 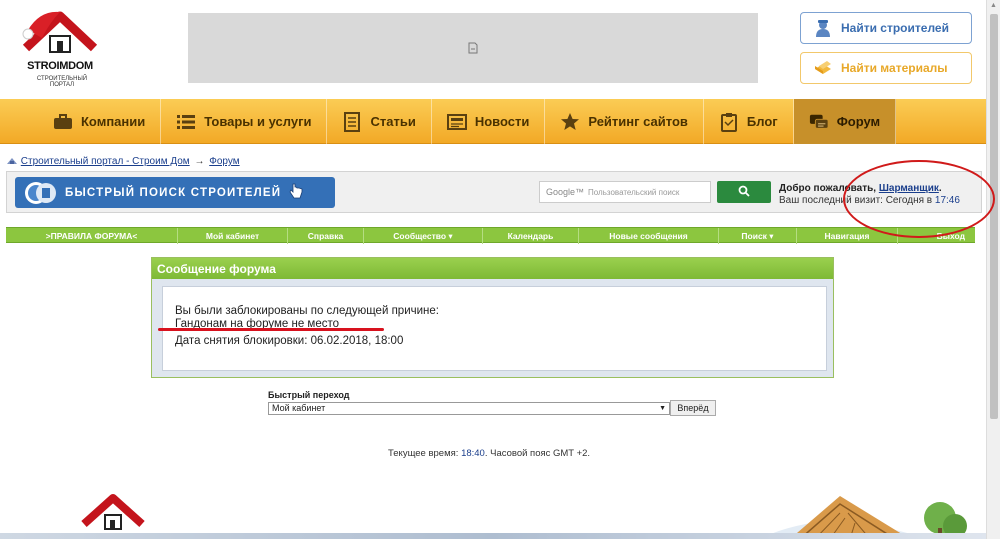 I want to click on os-taskbar, so click(x=493, y=536).